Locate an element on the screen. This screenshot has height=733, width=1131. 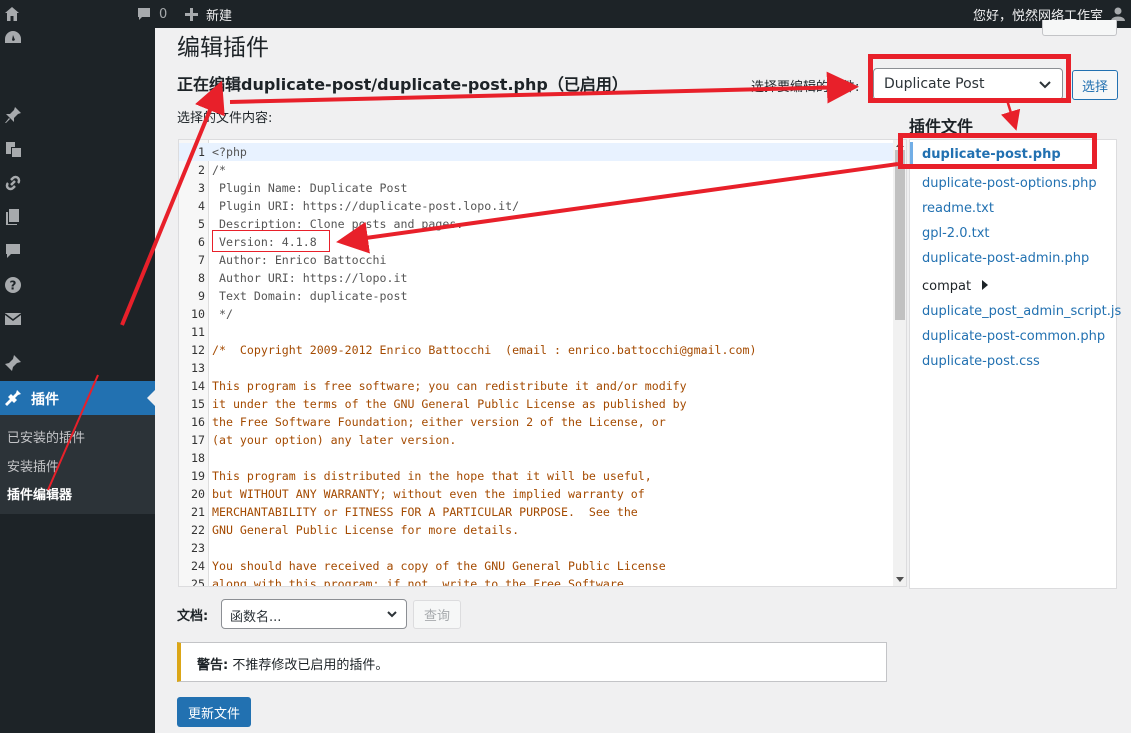
wordpress-home-icon is located at coordinates (12, 14).